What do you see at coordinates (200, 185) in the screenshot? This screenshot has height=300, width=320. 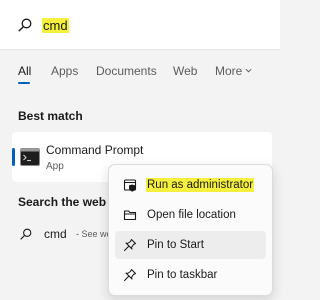 I see `menu-item-label: Run as administrator` at bounding box center [200, 185].